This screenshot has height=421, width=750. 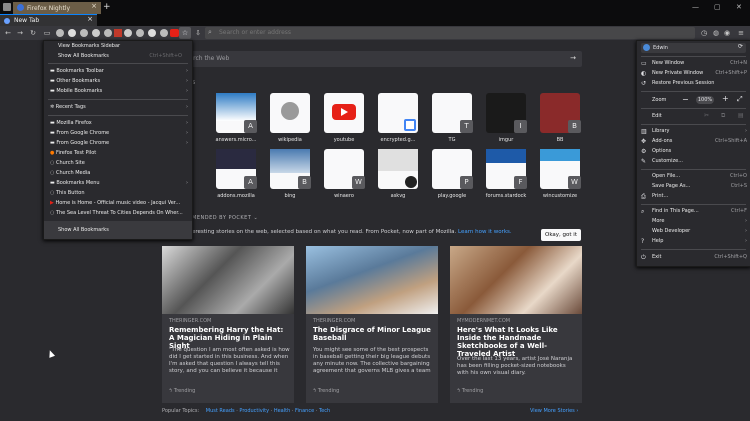 What do you see at coordinates (57, 8) in the screenshot?
I see `window-title-tab: Firefox Nightly ×` at bounding box center [57, 8].